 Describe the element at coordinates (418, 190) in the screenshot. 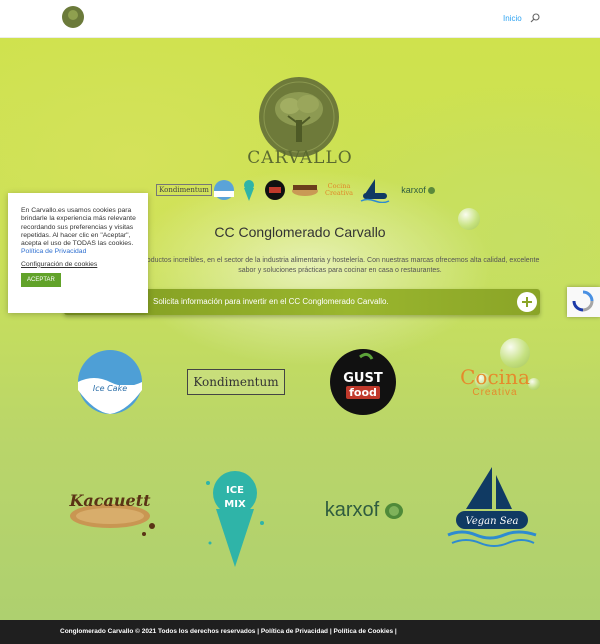

I see `strip-logo-karxof: karxof` at that location.